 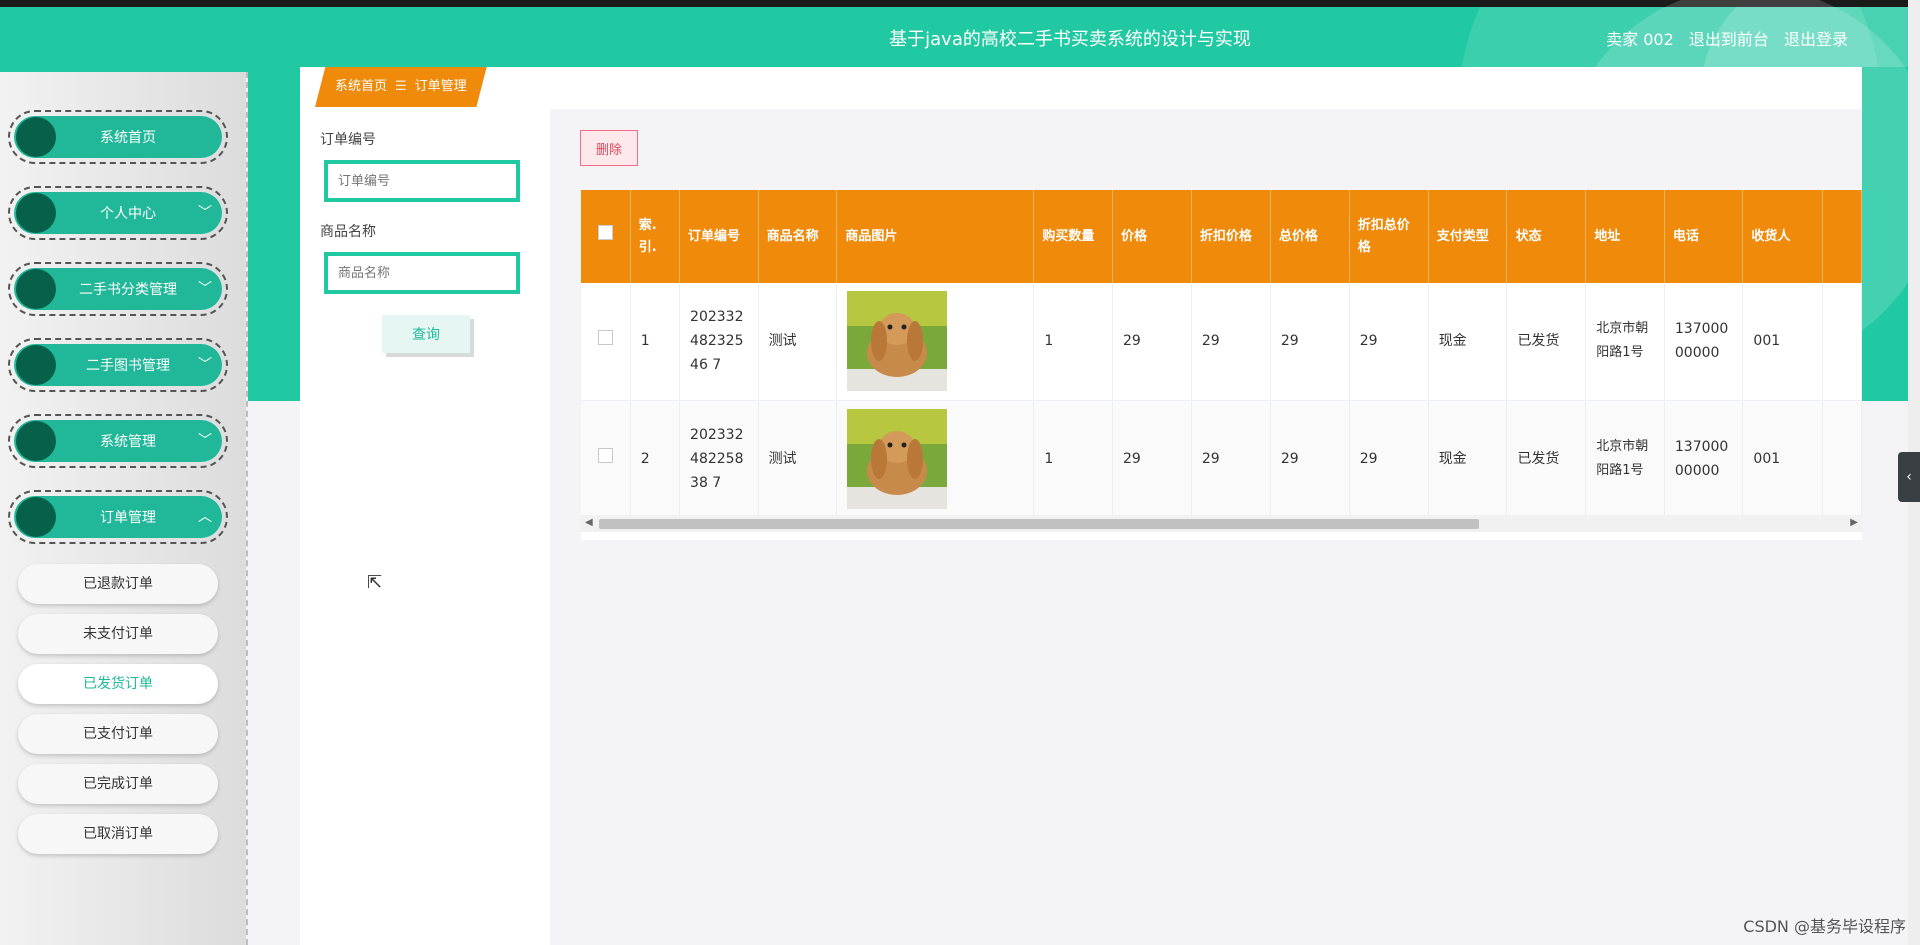 I want to click on sidebar-item-home: 系统首页, so click(x=118, y=137).